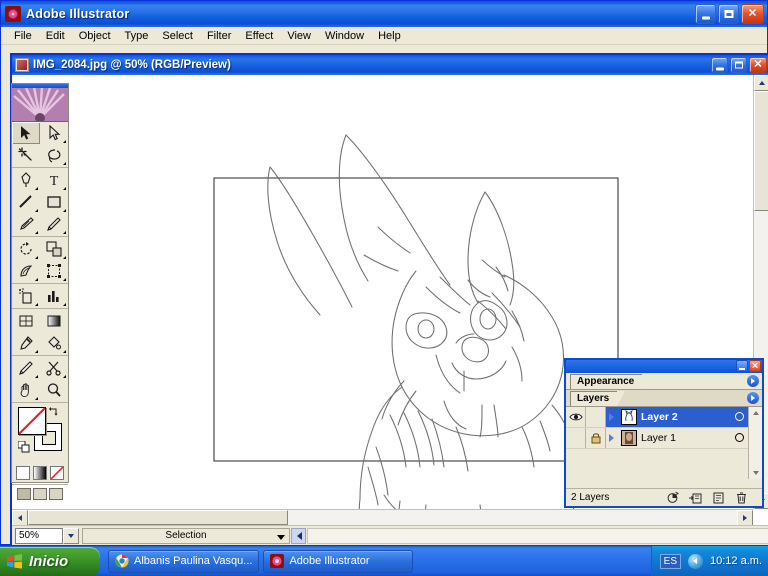  Describe the element at coordinates (598, 399) in the screenshot. I see `tab-layers: Layers` at that location.